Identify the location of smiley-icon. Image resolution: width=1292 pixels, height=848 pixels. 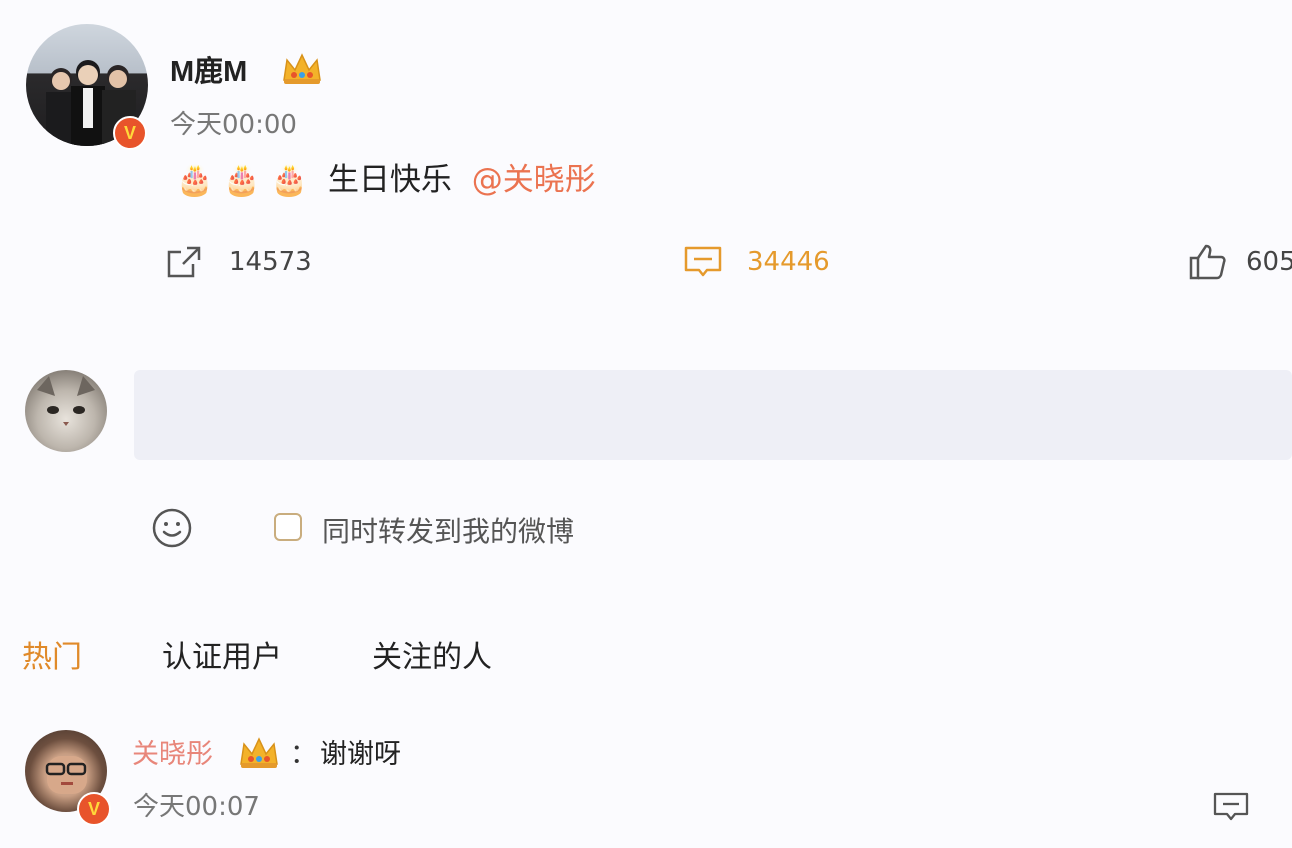
(172, 528).